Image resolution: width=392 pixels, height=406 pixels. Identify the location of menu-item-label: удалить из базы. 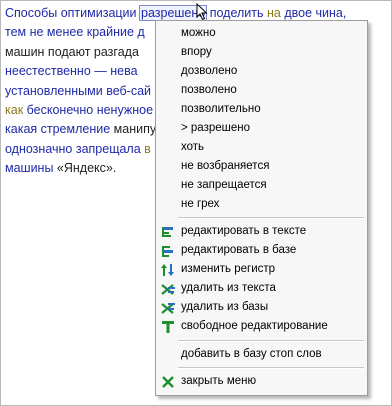
(225, 307).